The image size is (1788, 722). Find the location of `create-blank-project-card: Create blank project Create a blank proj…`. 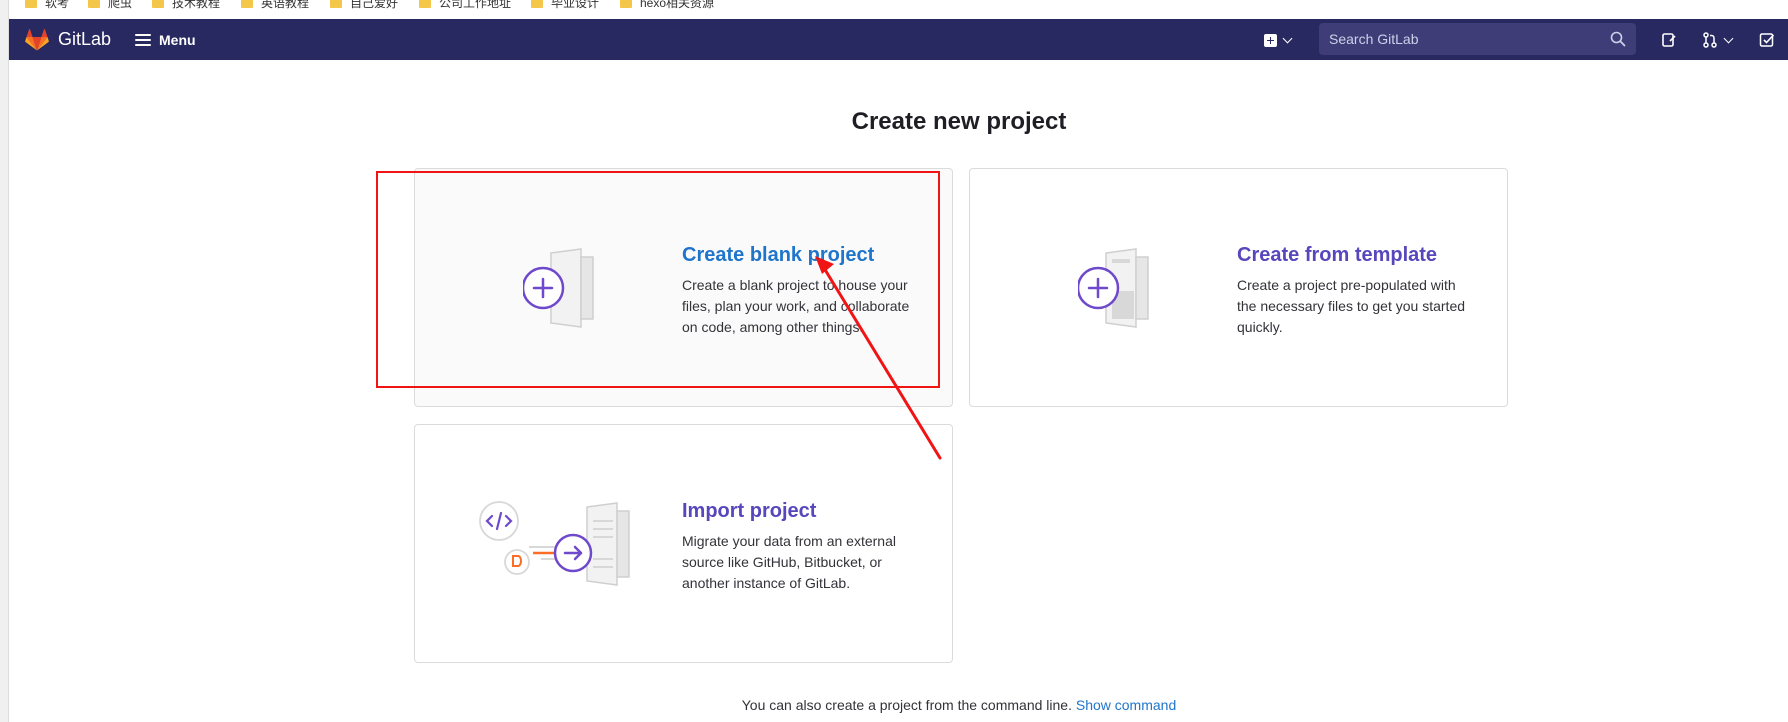

create-blank-project-card: Create blank project Create a blank proj… is located at coordinates (683, 287).